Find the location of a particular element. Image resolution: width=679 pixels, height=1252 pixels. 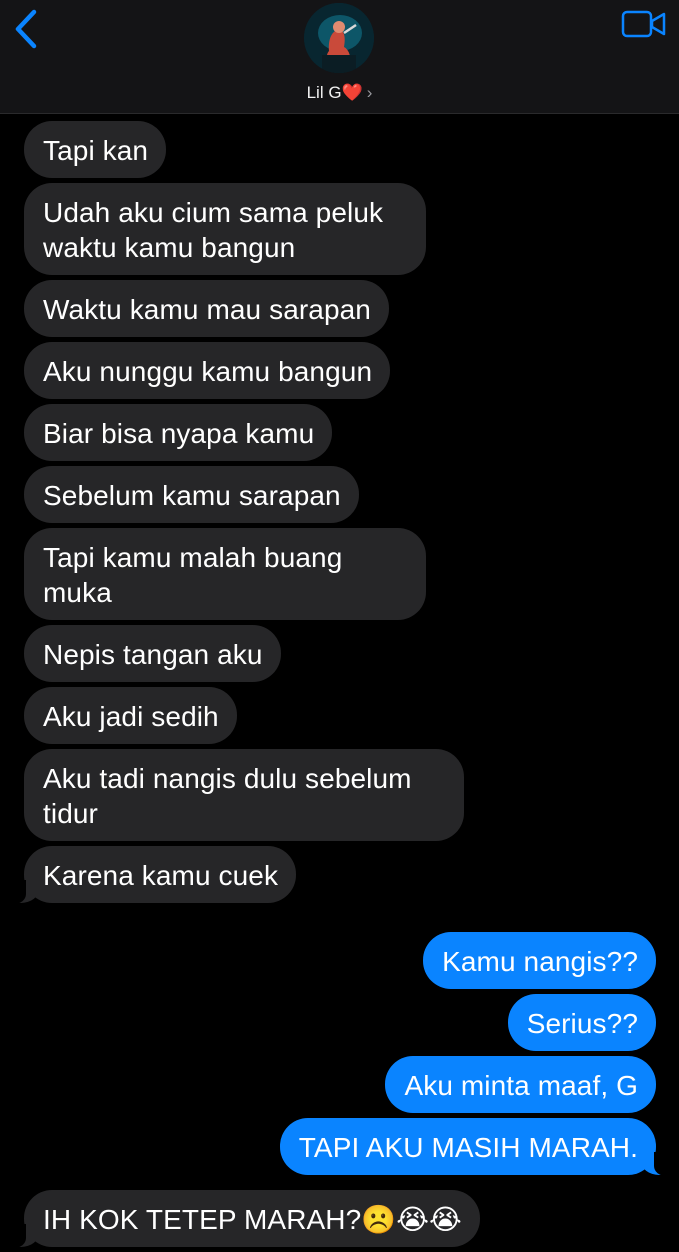

message-row-incoming: Sebelum kamu sarapan is located at coordinates (339, 494).